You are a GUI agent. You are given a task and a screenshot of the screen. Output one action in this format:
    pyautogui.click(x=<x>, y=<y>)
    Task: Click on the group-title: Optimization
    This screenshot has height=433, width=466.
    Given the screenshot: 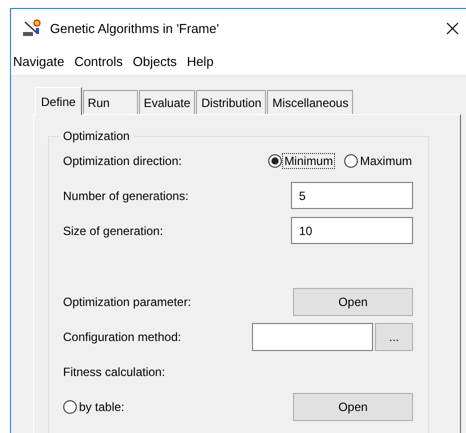 What is the action you would take?
    pyautogui.click(x=96, y=136)
    